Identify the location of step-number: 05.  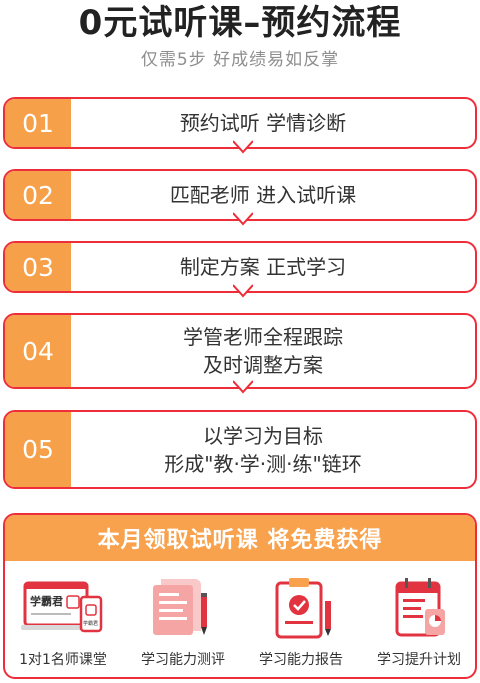
(38, 449).